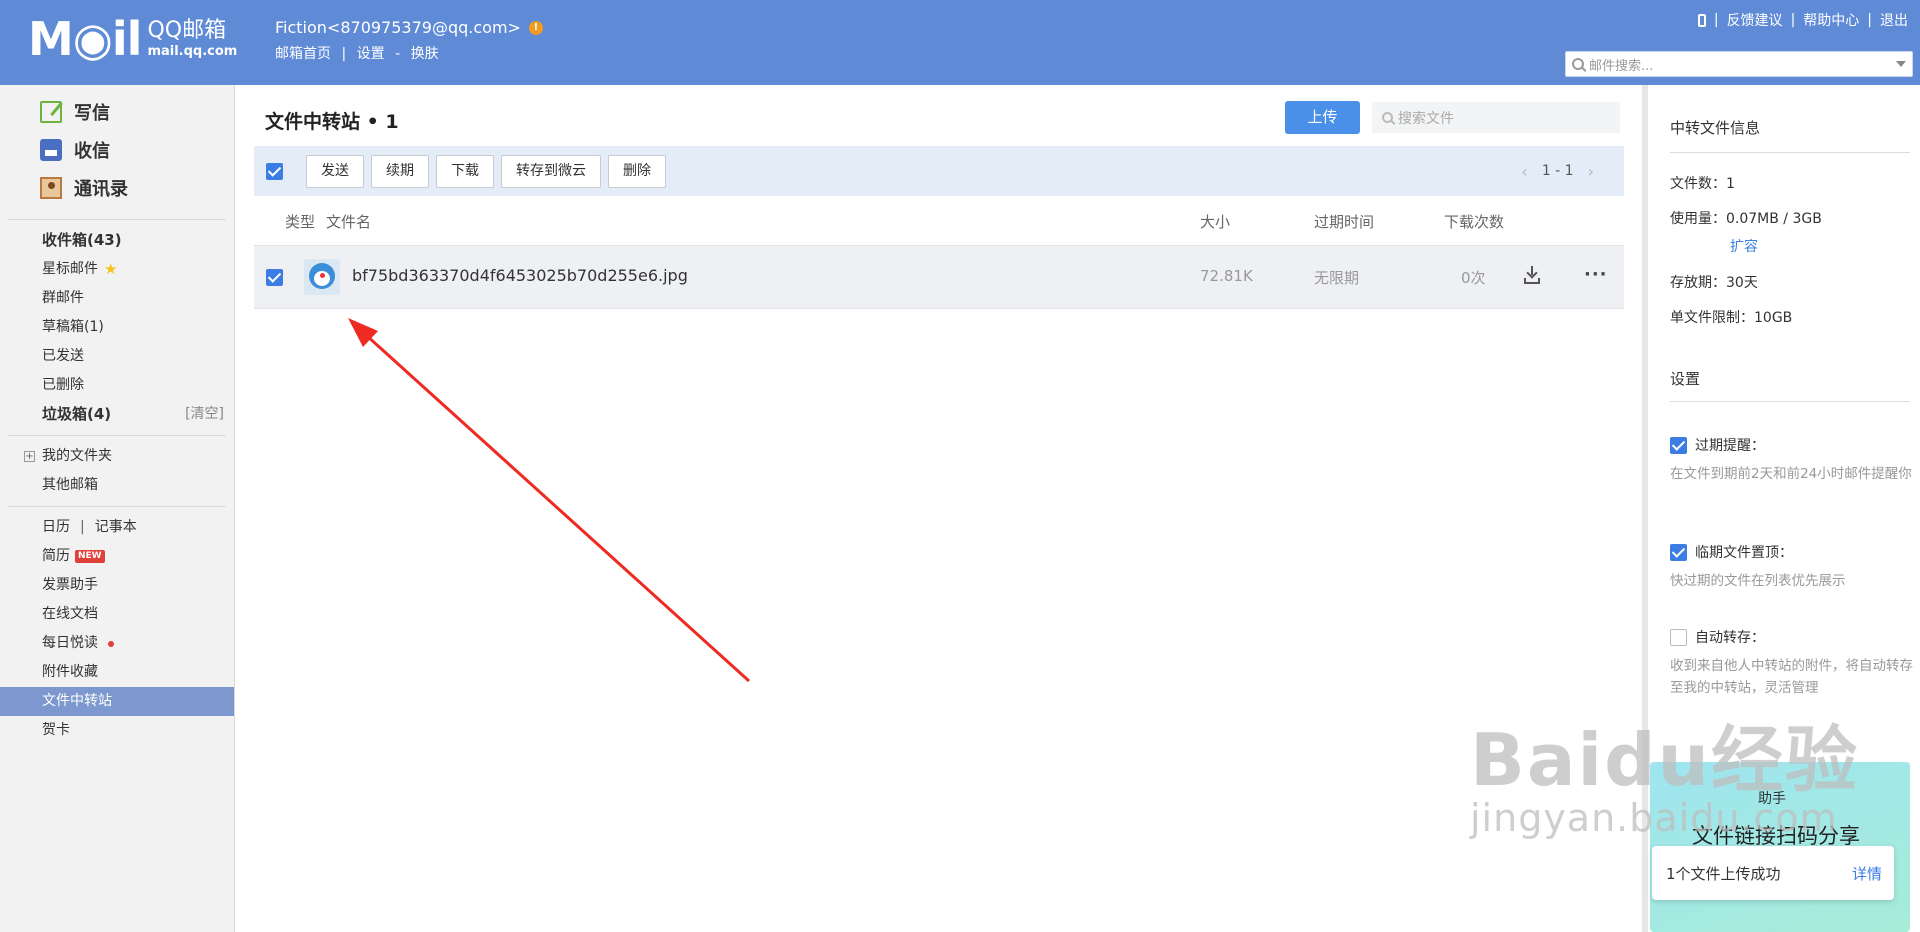  I want to click on sidebar-item-calendar-notebook: 日历 | 记事本, so click(117, 527).